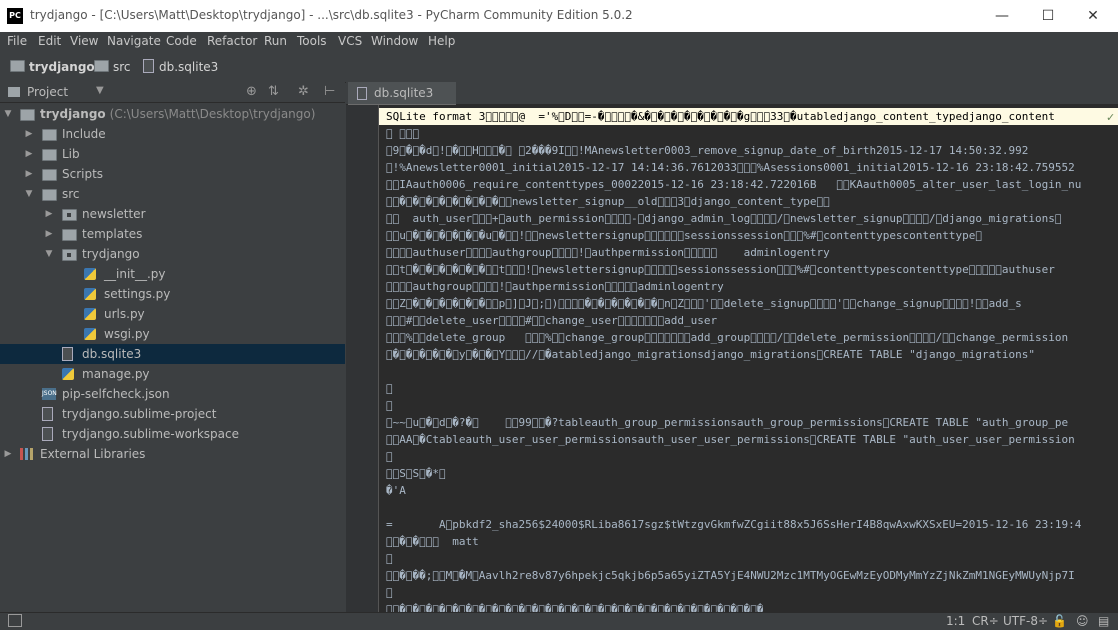 Image resolution: width=1118 pixels, height=630 pixels. Describe the element at coordinates (134, 41) in the screenshot. I see `menu-navigate: Navigate` at that location.